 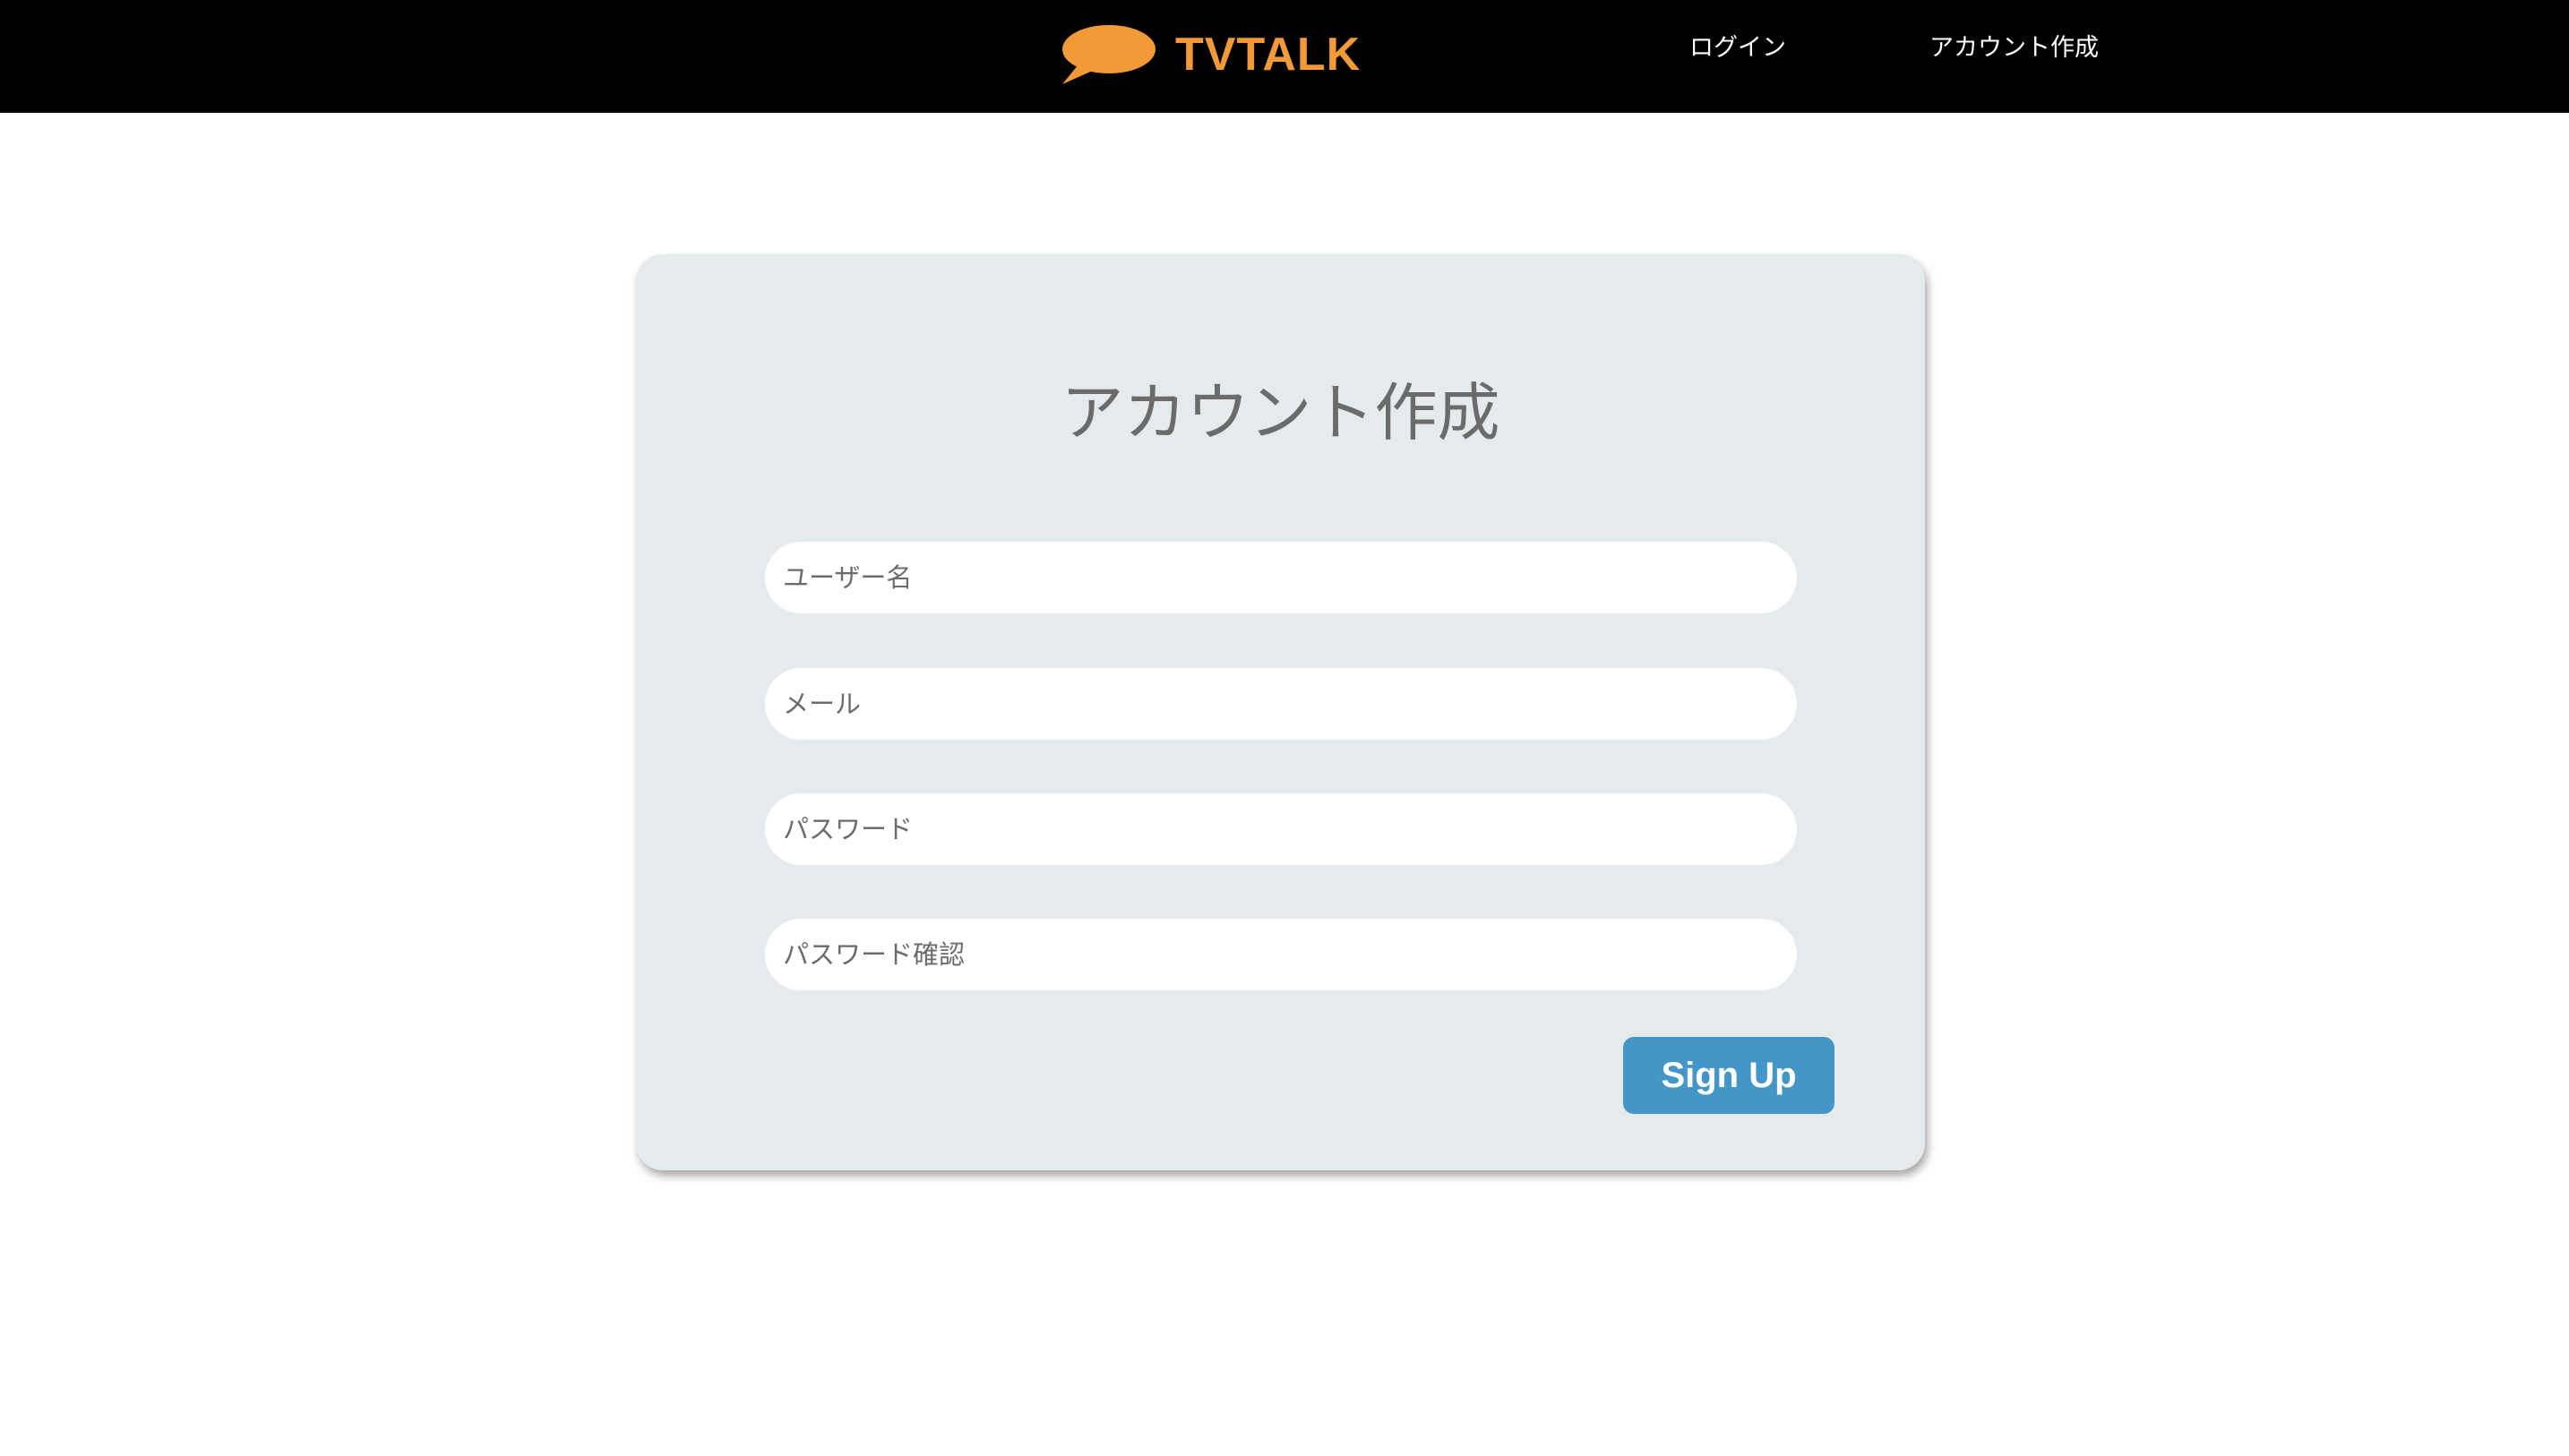 I want to click on page-title: アカウント作成, so click(x=1280, y=413).